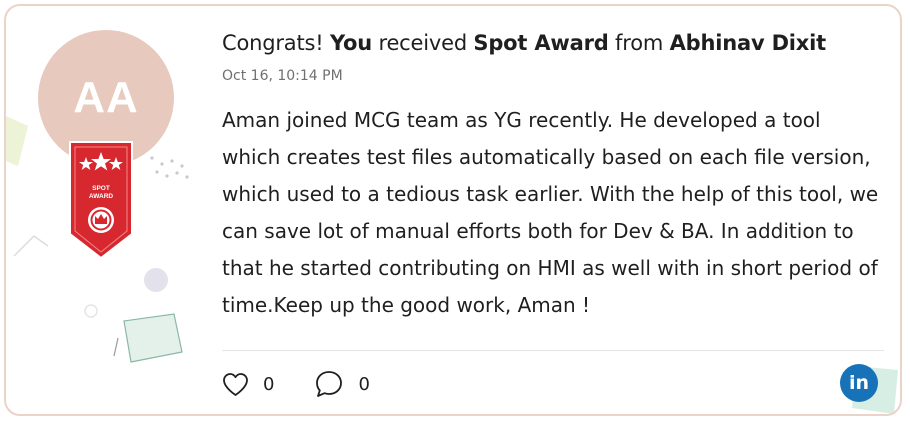 This screenshot has width=910, height=423. What do you see at coordinates (235, 384) in the screenshot?
I see `heart-icon` at bounding box center [235, 384].